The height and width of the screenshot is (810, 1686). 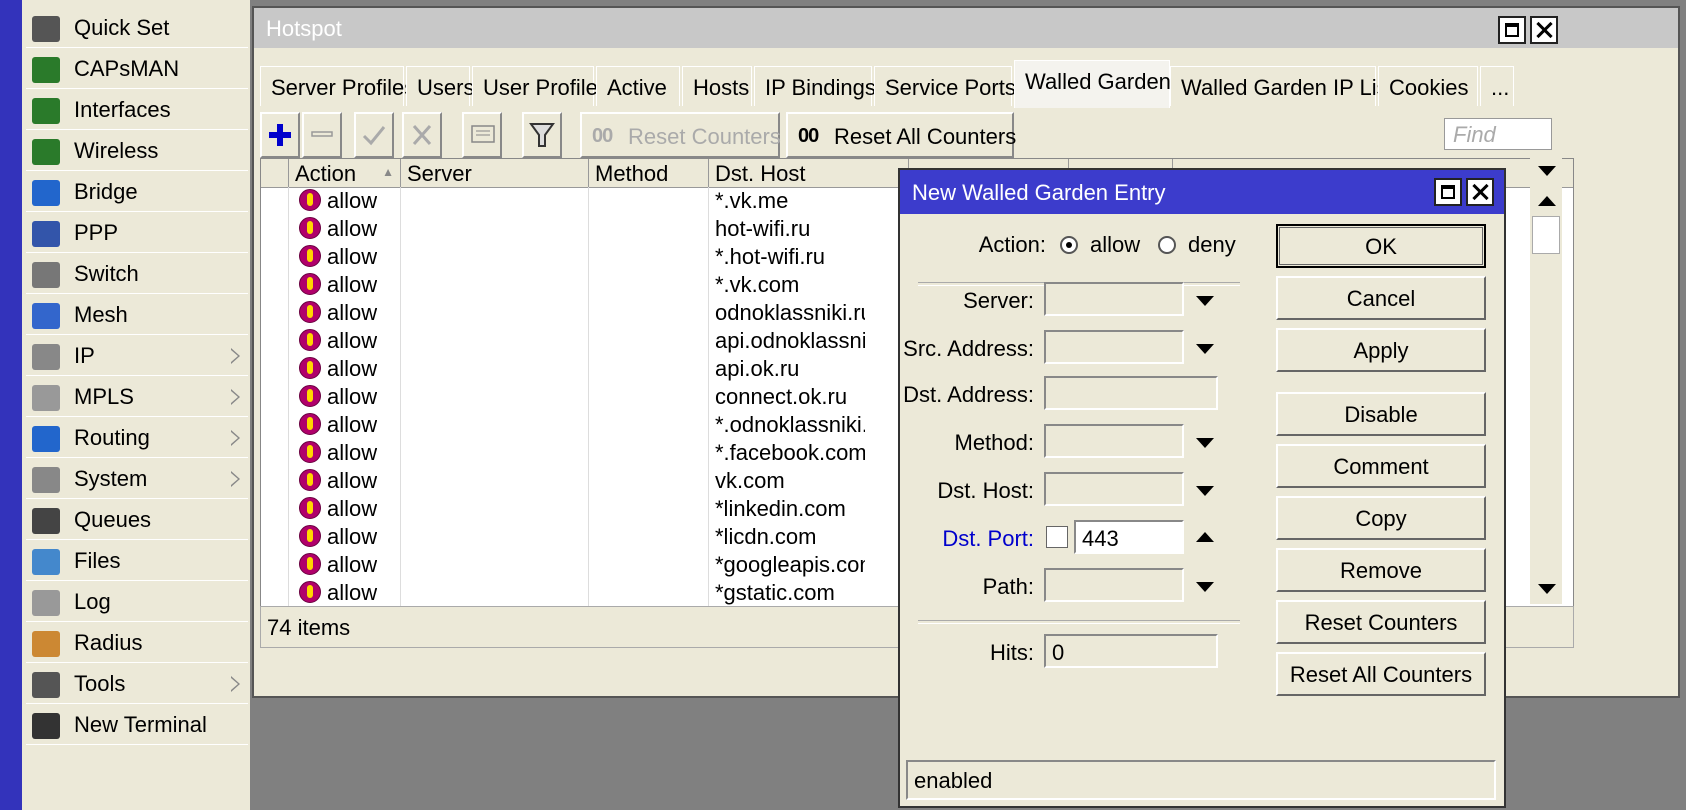 I want to click on ok-button: OK, so click(x=1381, y=246).